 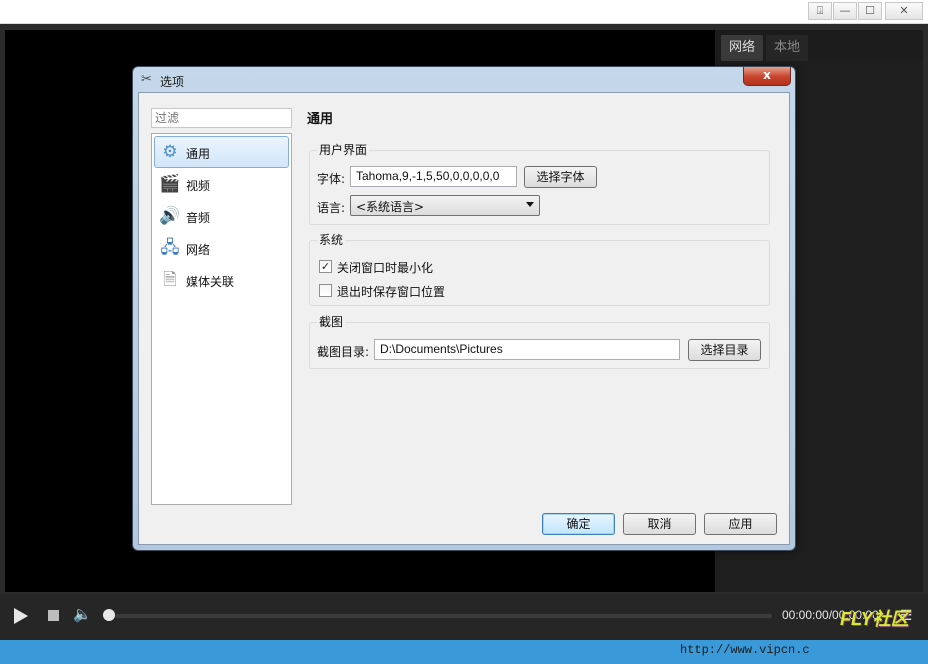 I want to click on close-button: ✕, so click(x=904, y=11).